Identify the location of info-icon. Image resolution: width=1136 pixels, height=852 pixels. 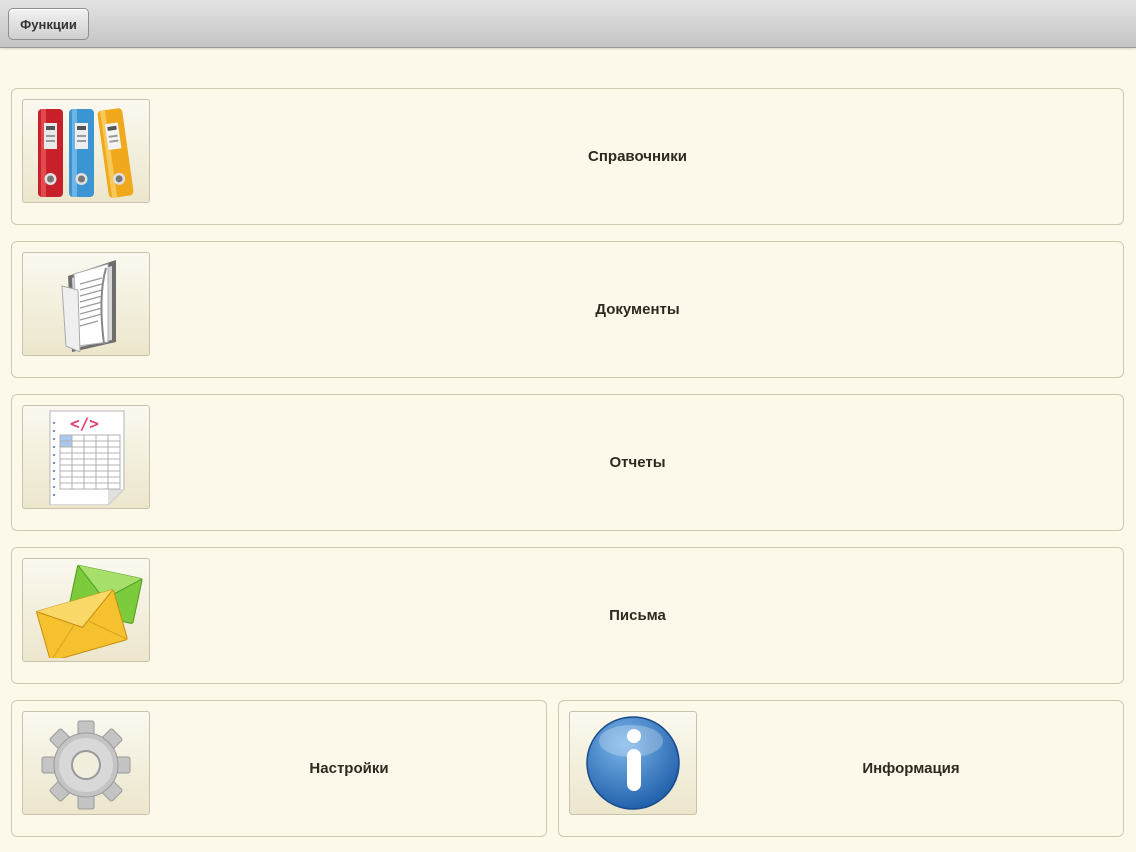
(633, 763).